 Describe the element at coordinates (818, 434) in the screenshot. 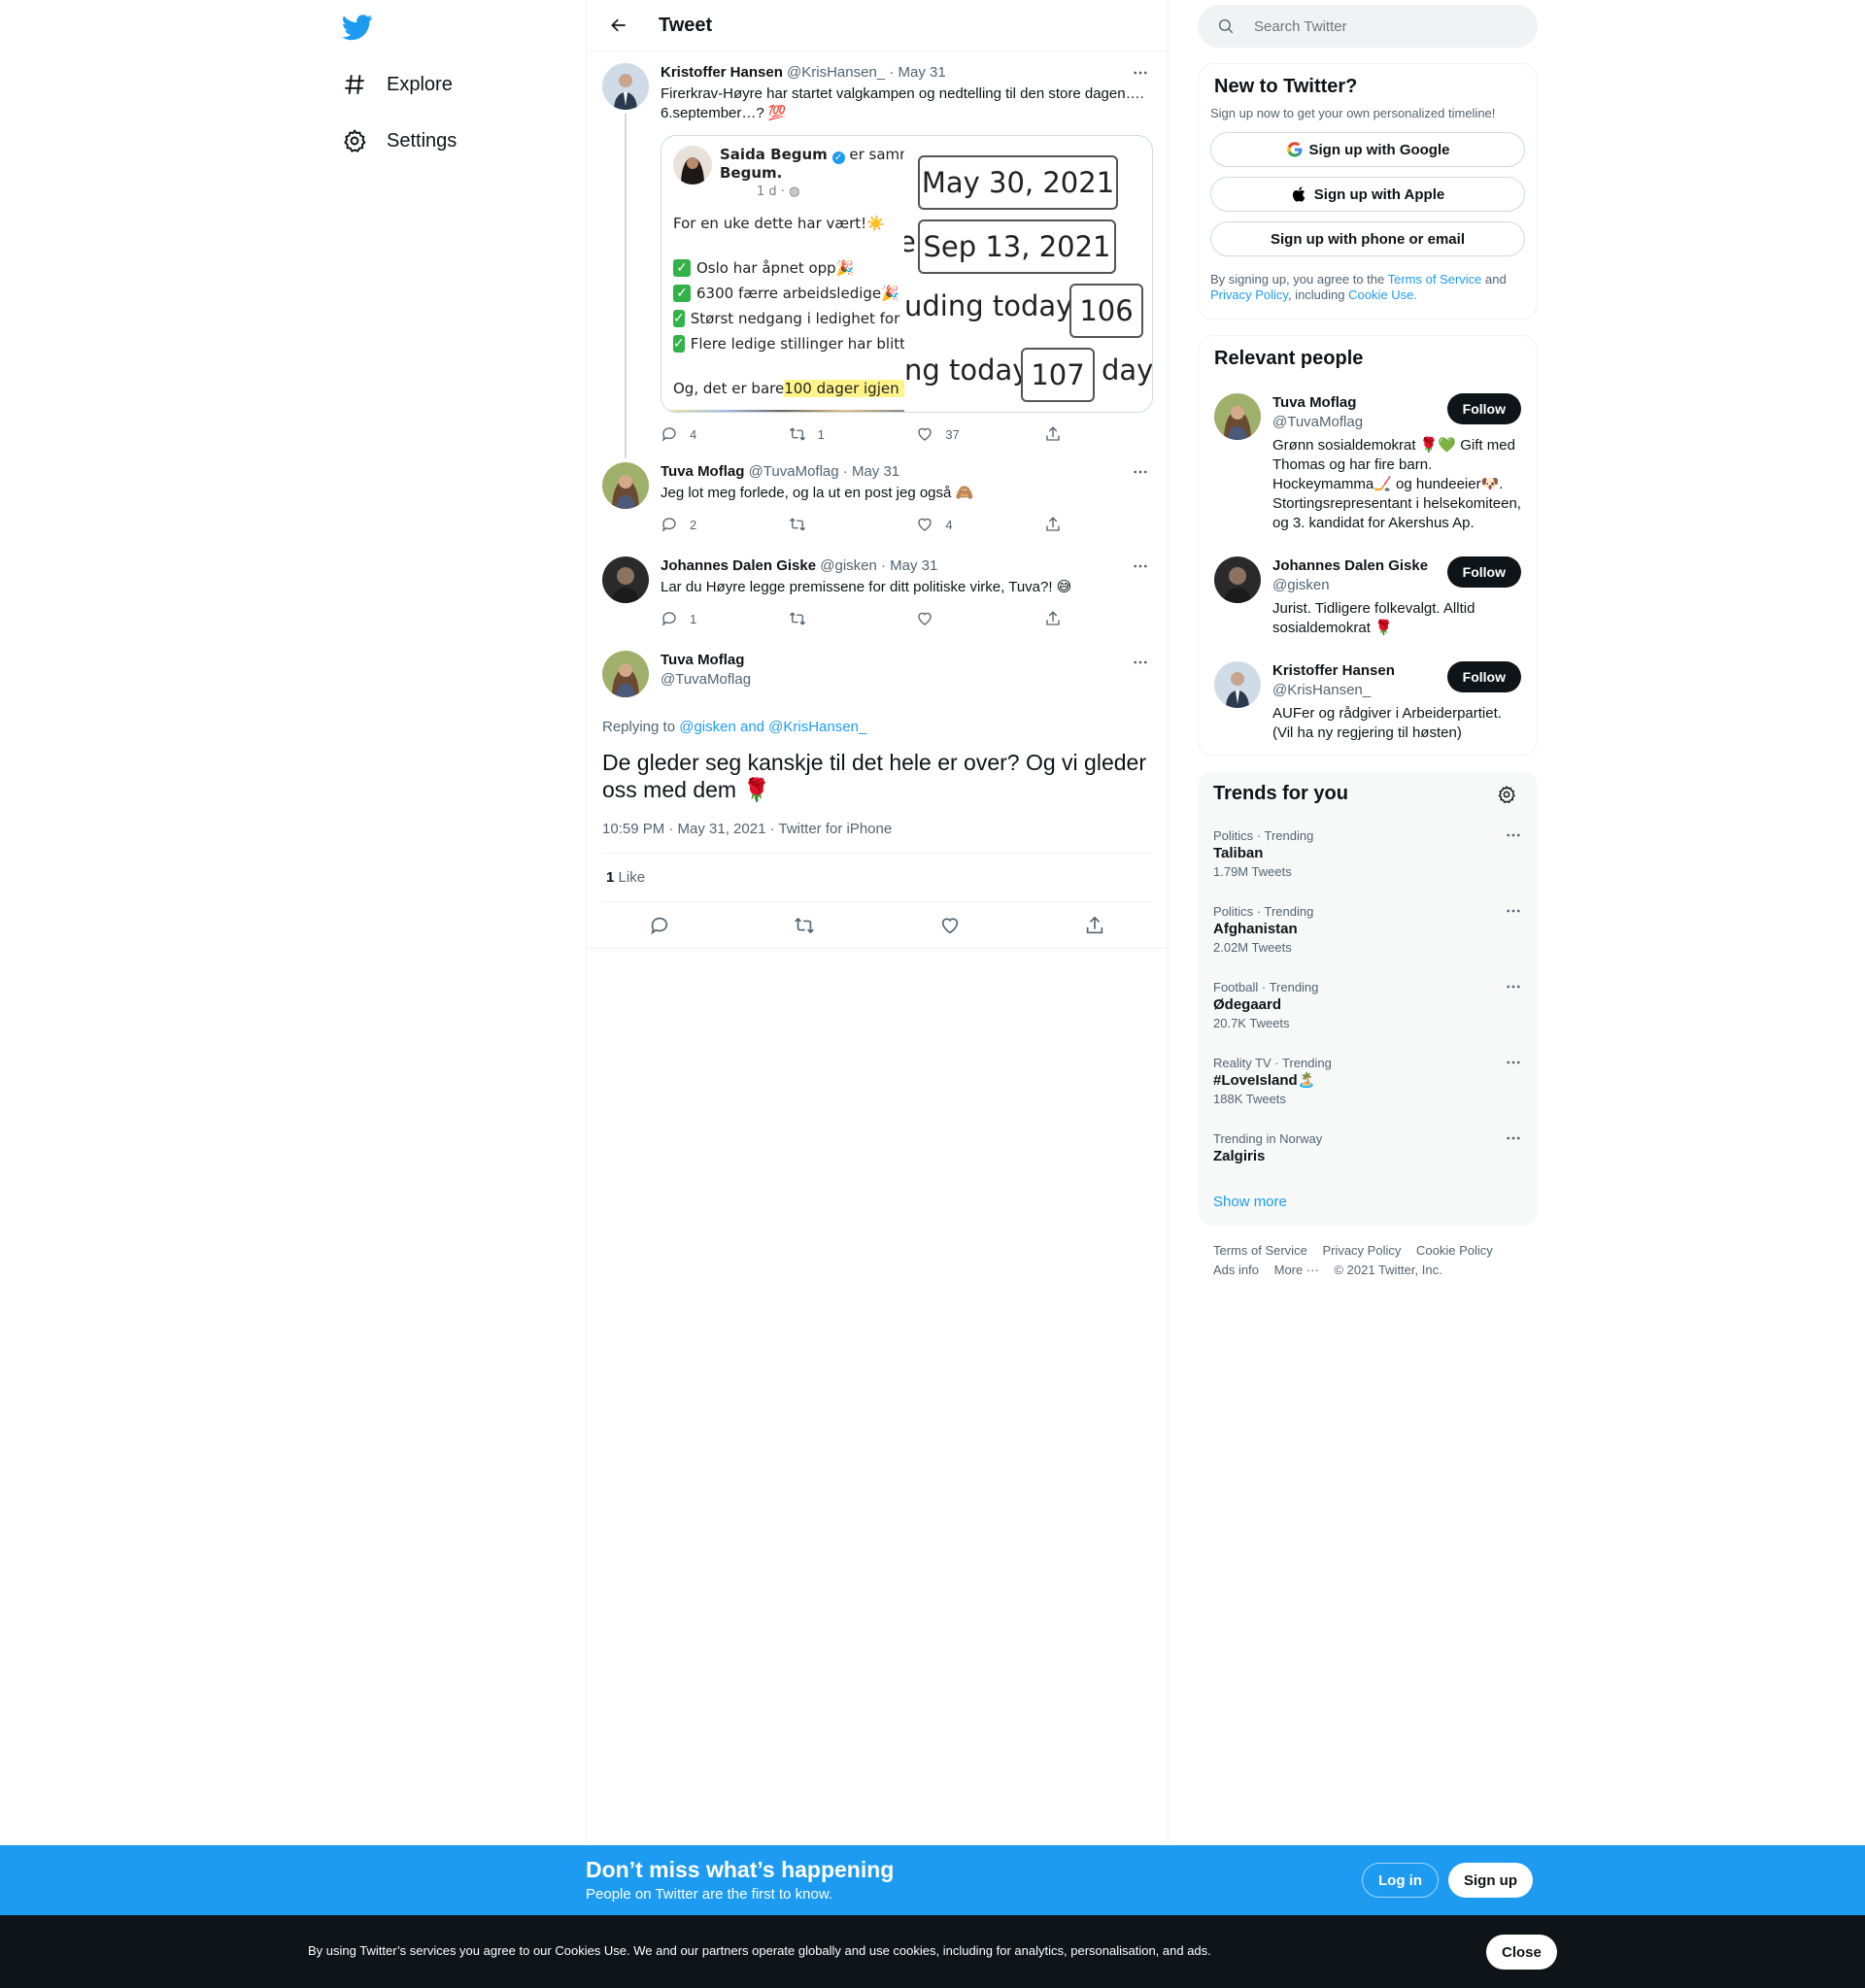

I see `retweet-button: 1` at that location.